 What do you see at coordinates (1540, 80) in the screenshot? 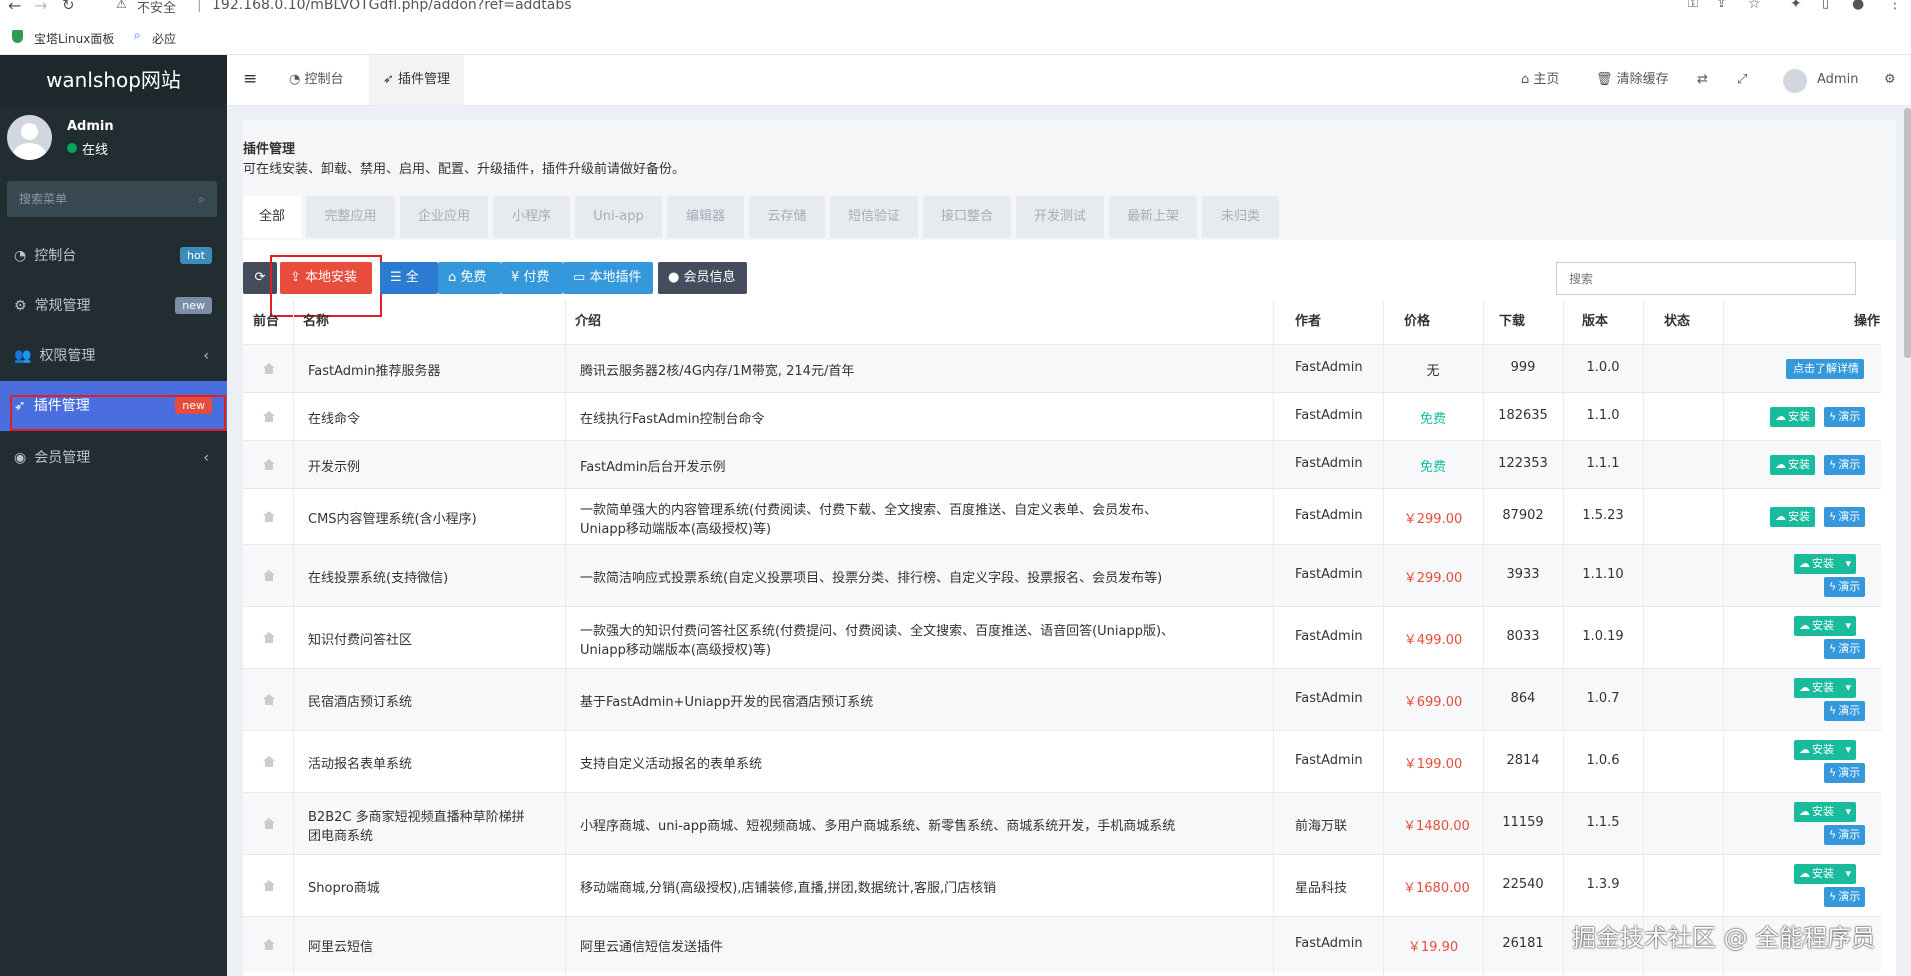
I see `home-link: ⌂ 主页` at bounding box center [1540, 80].